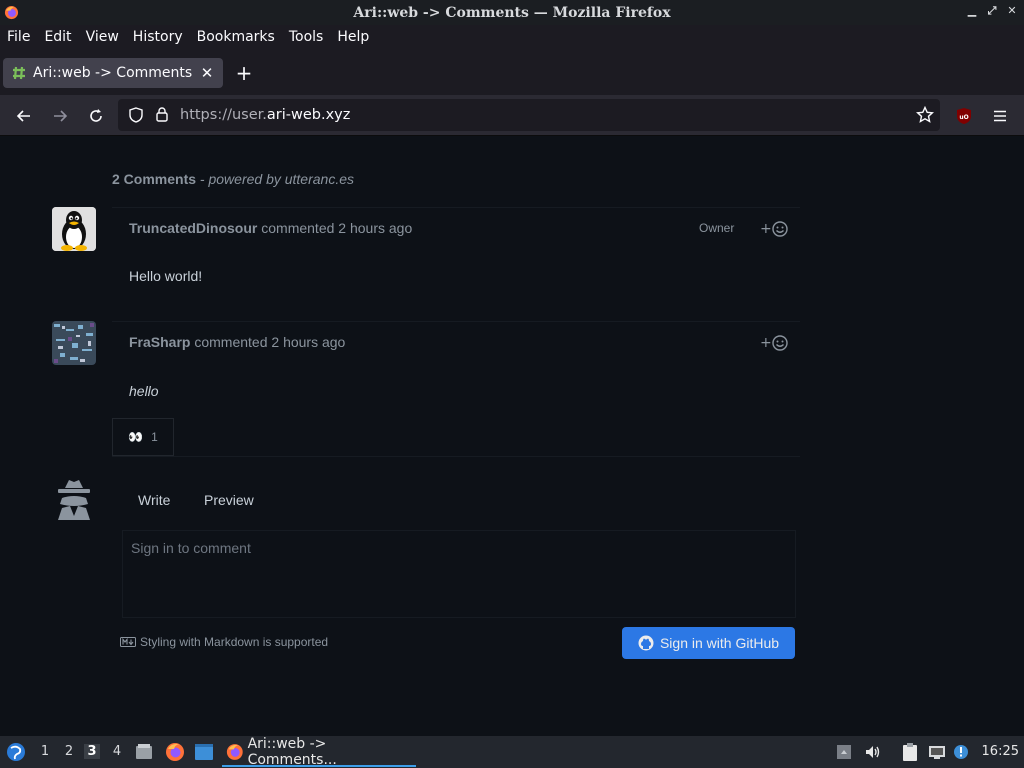 This screenshot has width=1024, height=768. What do you see at coordinates (972, 11) in the screenshot?
I see `minimize-icon: ▁` at bounding box center [972, 11].